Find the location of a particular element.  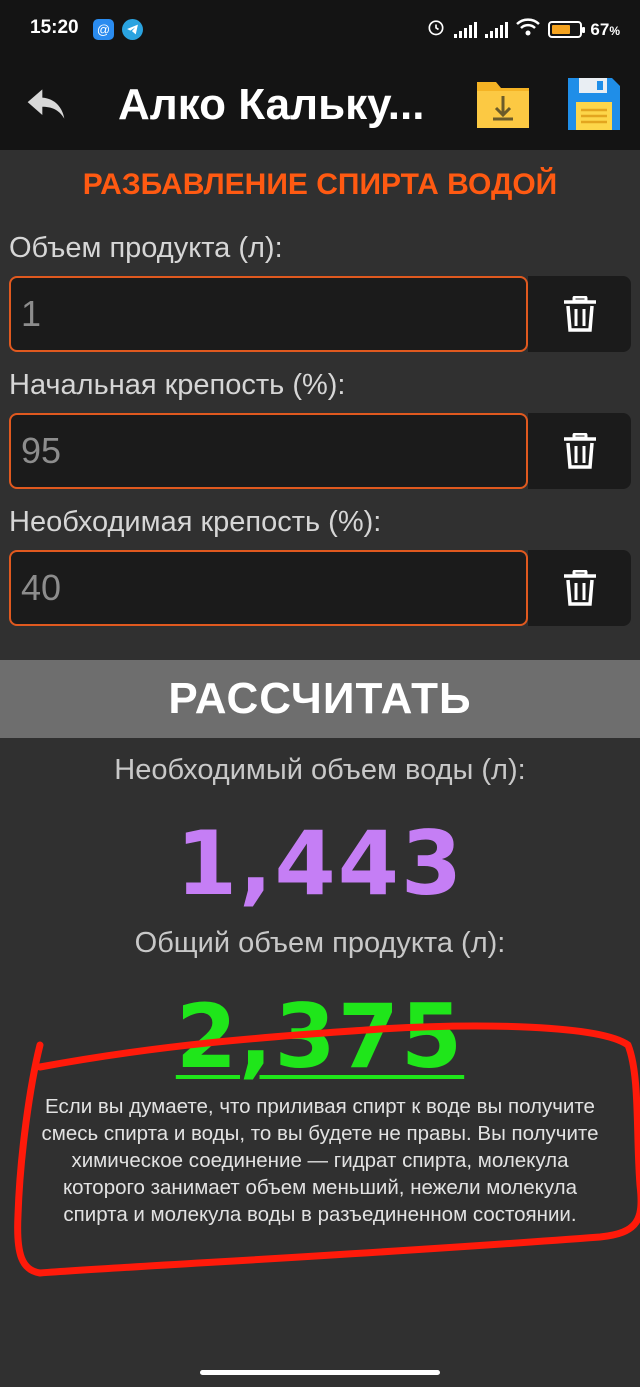

clear-volume-button is located at coordinates (579, 314).